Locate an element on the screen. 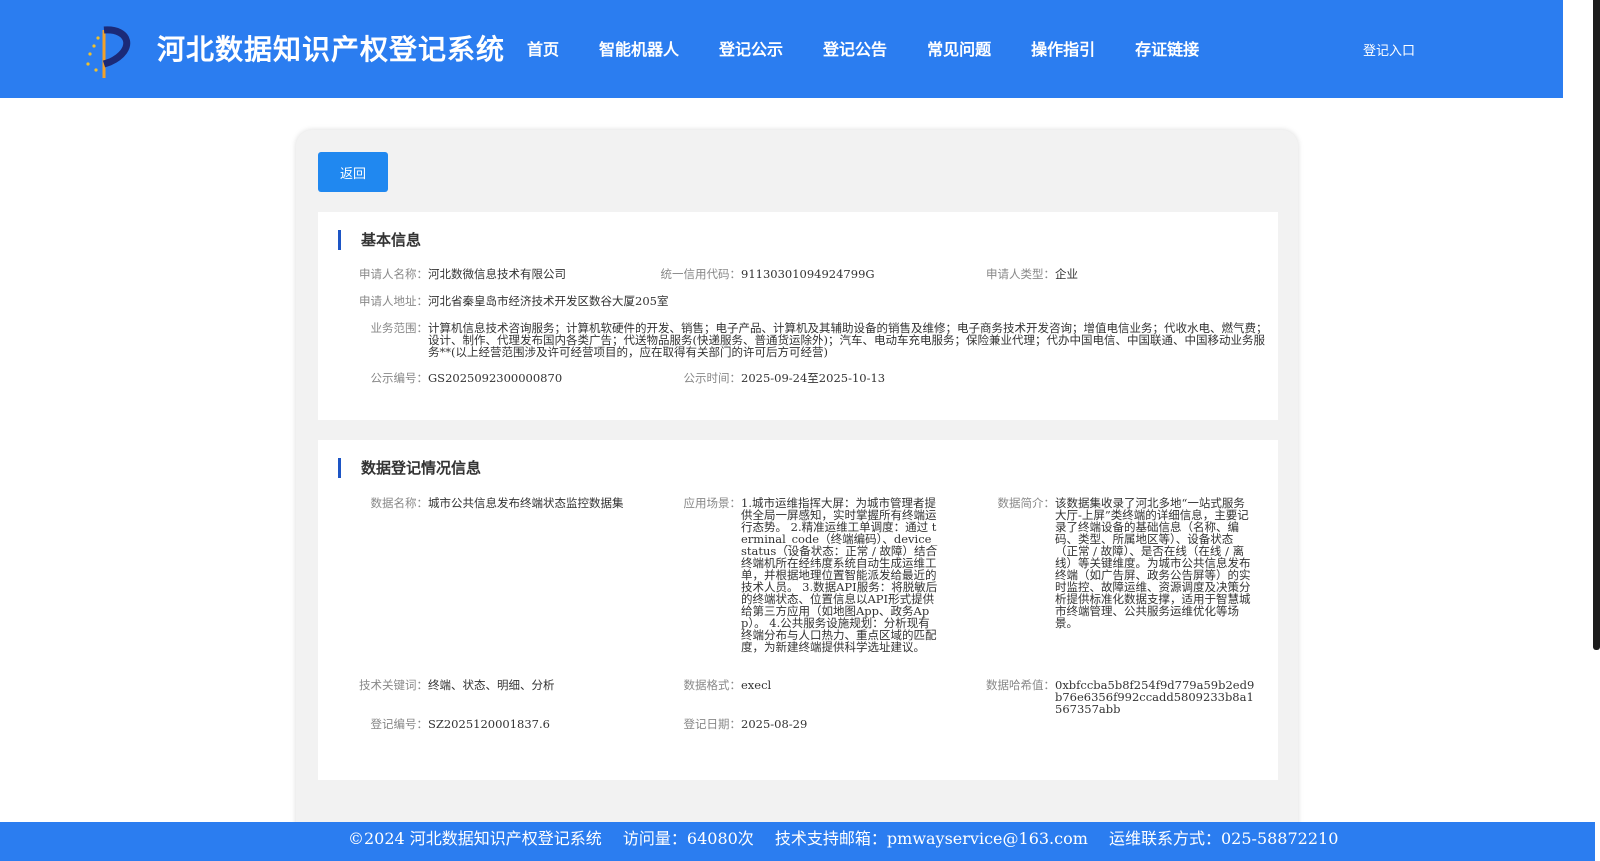 The image size is (1600, 861). label-data-intro: 数据简介： is located at coordinates (1026, 503).